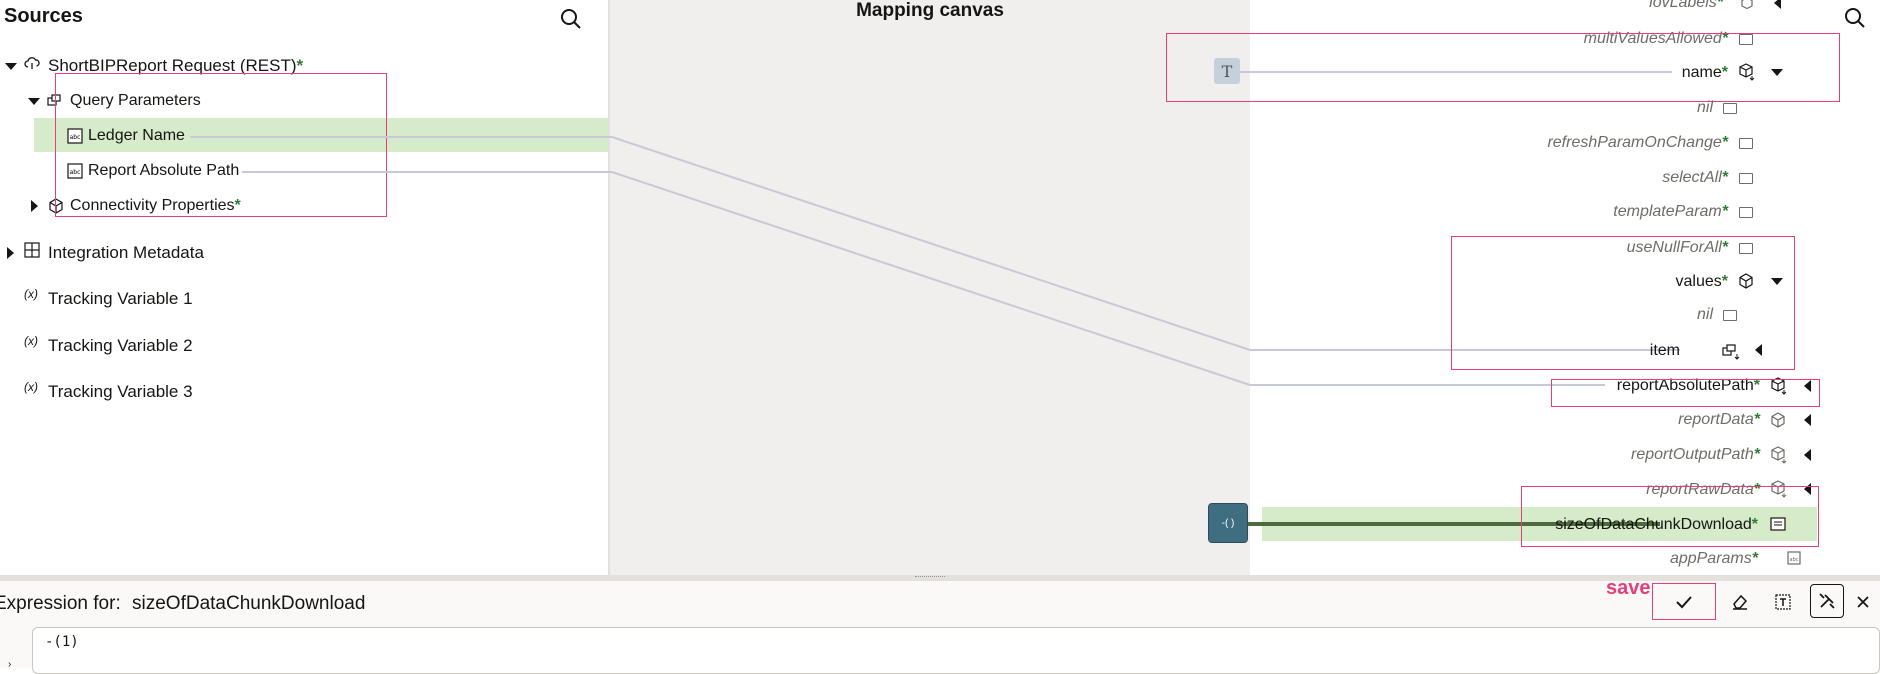  Describe the element at coordinates (249, 603) in the screenshot. I see `expression-target-name: sizeOfDataChunkDownload` at that location.